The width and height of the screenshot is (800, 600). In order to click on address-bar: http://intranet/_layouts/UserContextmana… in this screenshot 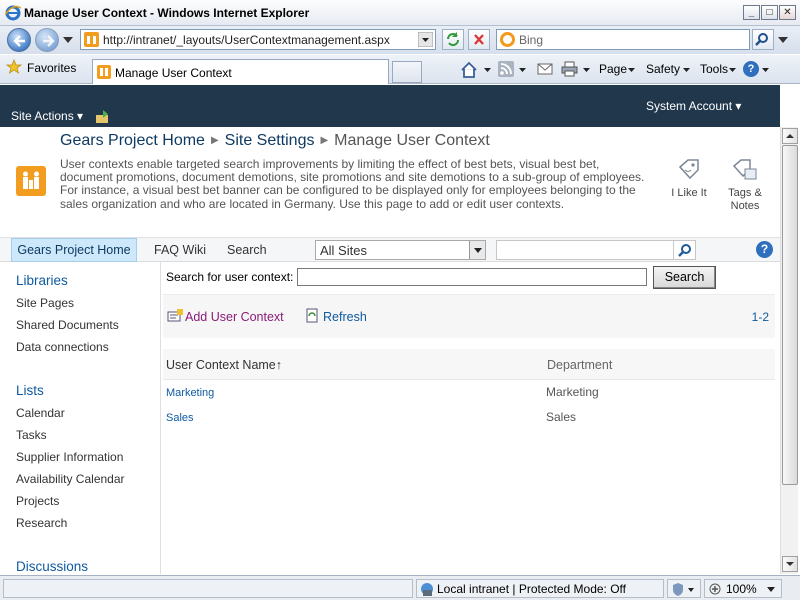, I will do `click(258, 39)`.